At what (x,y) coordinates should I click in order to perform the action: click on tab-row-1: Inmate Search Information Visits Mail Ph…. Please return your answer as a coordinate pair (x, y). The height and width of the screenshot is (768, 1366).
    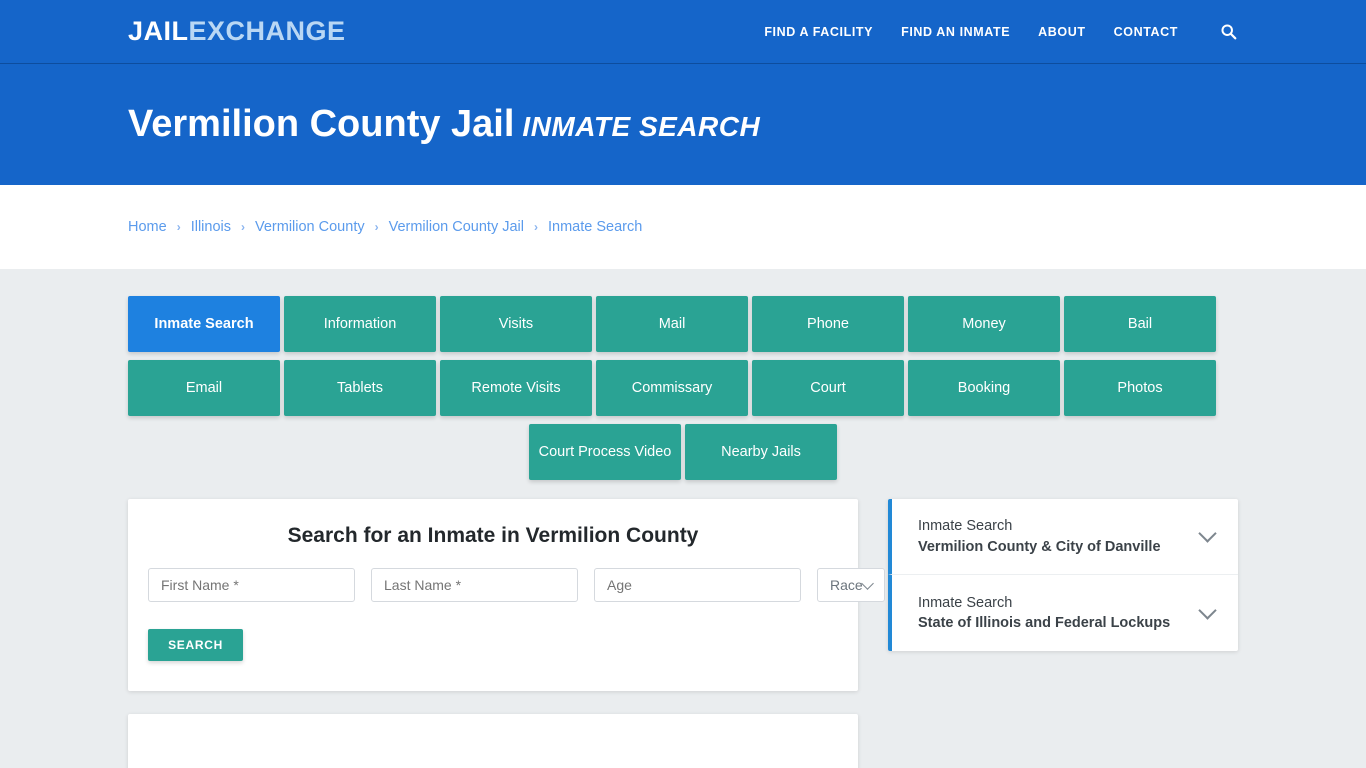
    Looking at the image, I should click on (683, 324).